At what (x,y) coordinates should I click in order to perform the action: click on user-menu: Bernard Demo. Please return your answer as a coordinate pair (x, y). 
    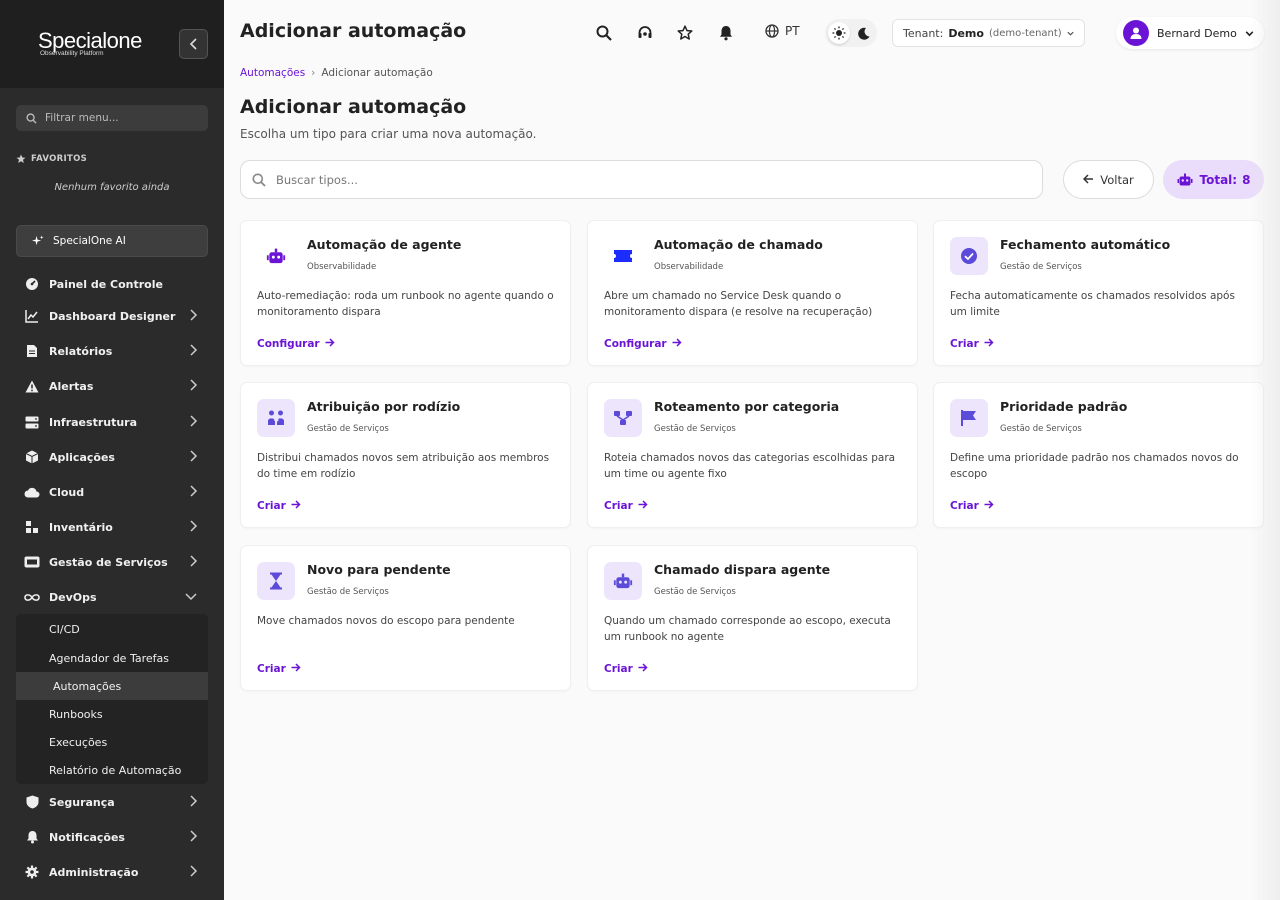
    Looking at the image, I should click on (1190, 33).